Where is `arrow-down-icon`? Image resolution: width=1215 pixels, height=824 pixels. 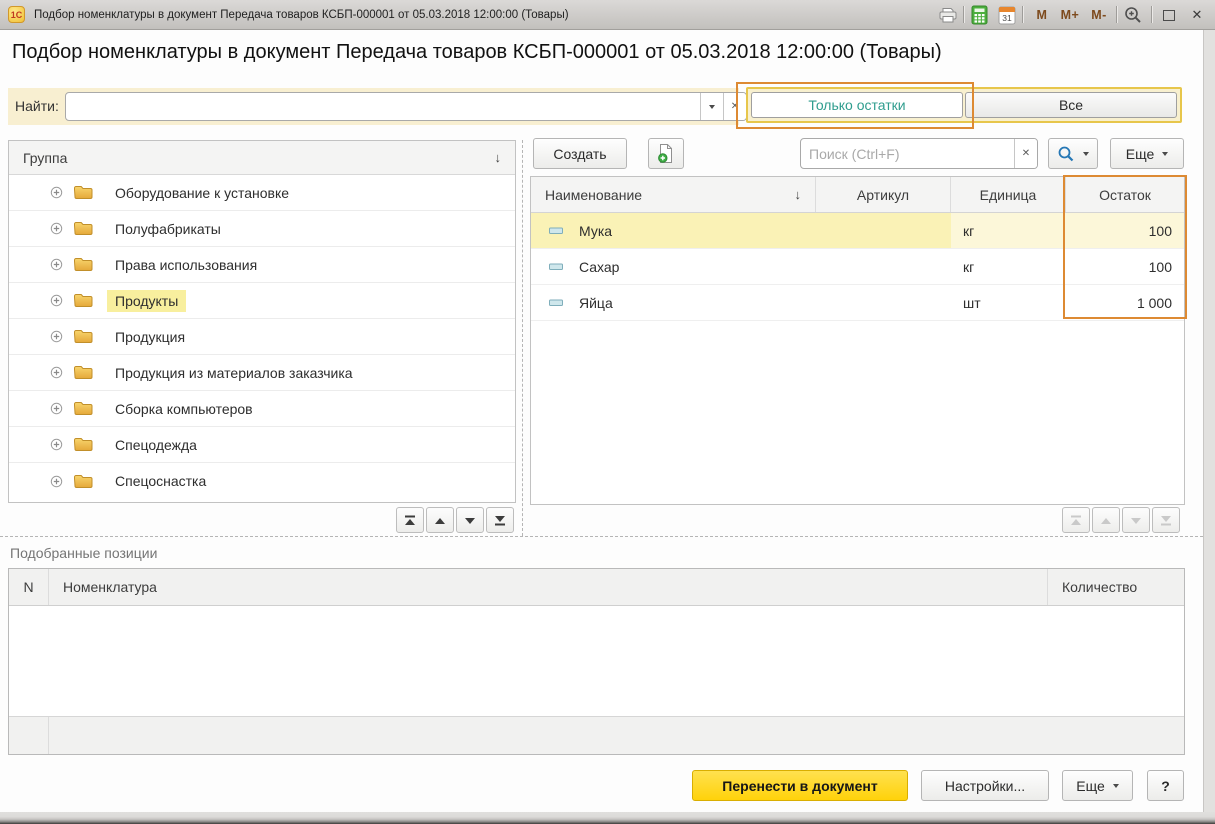
arrow-down-icon is located at coordinates (1136, 520).